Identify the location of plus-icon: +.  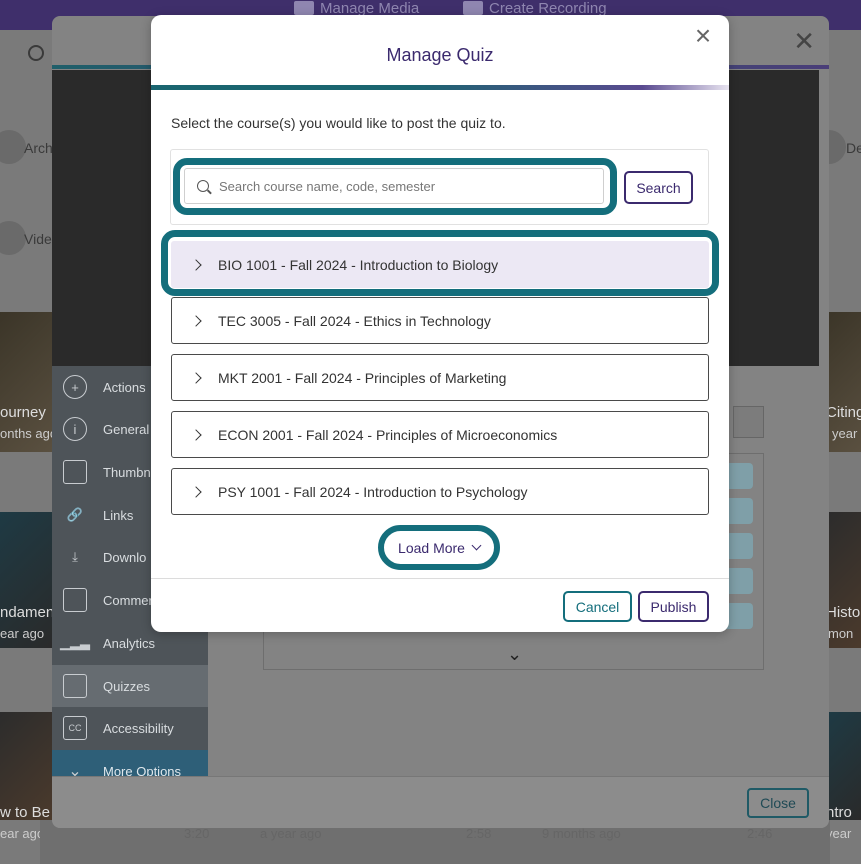
(75, 387).